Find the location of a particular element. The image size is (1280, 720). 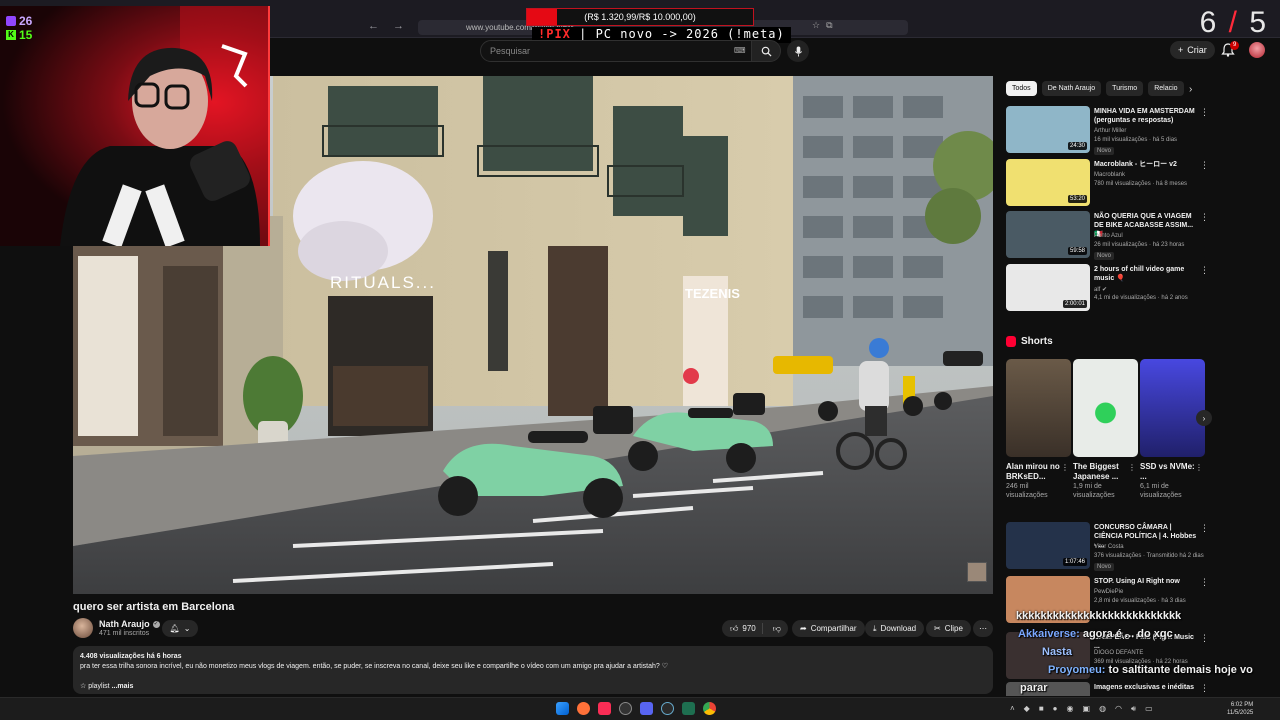

rec-title: 2 hours of chill video game music 🎈 is located at coordinates (1147, 274).